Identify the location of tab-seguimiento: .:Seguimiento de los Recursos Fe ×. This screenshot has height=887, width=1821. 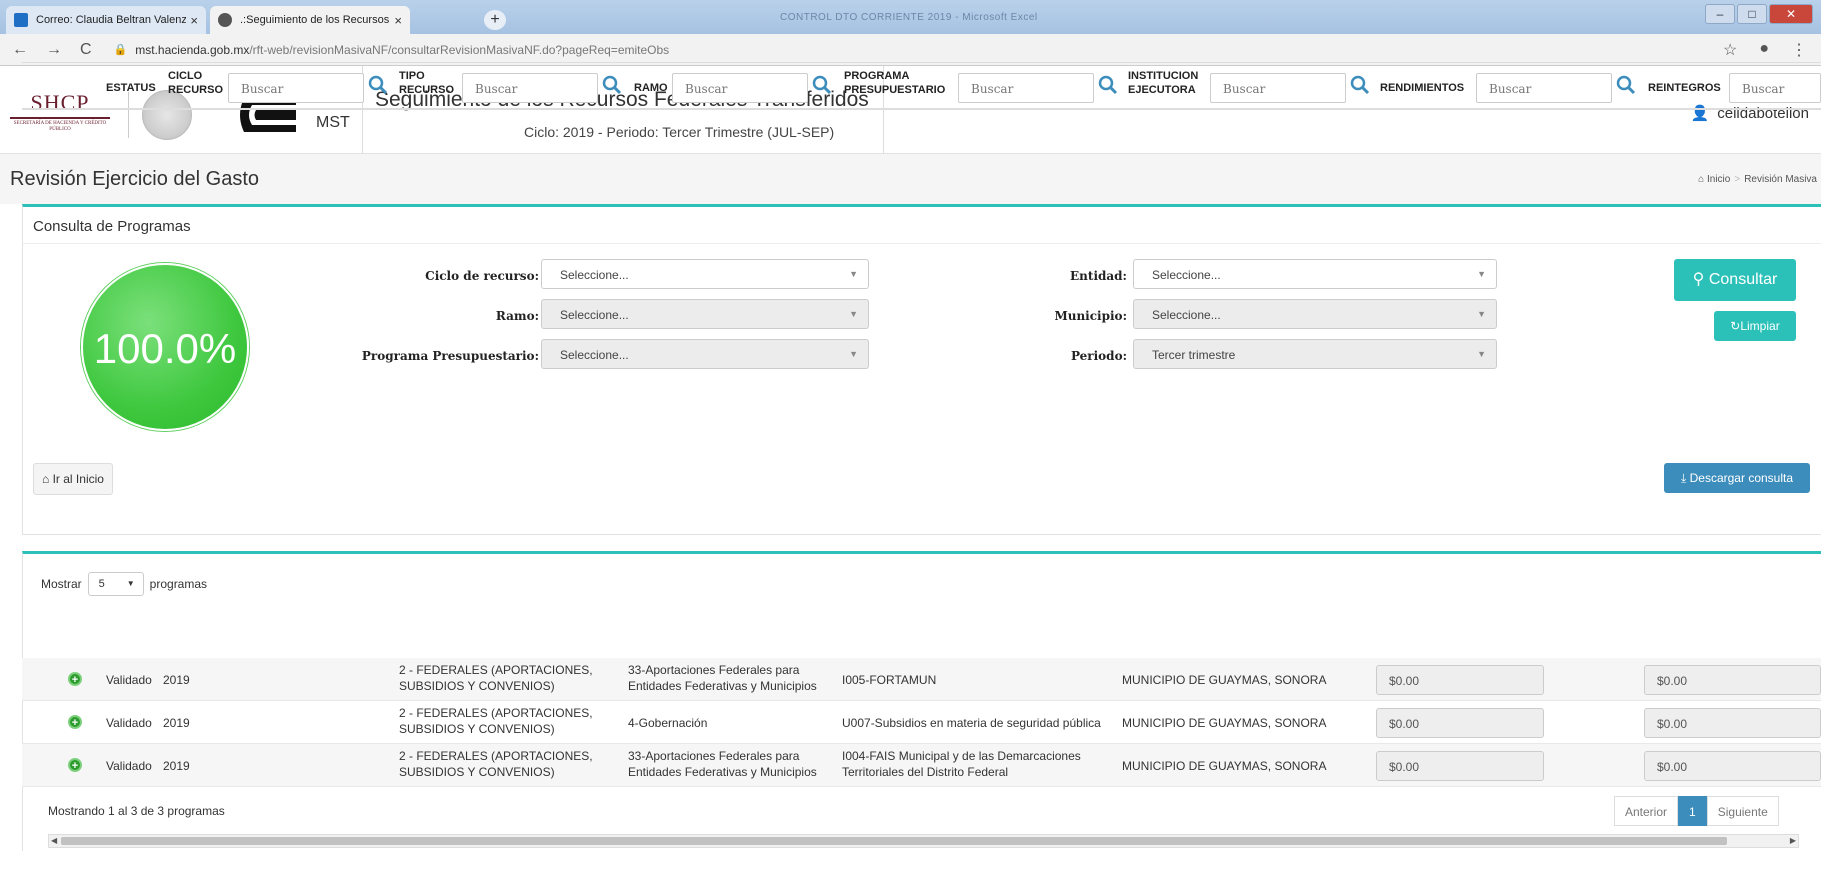
(310, 20).